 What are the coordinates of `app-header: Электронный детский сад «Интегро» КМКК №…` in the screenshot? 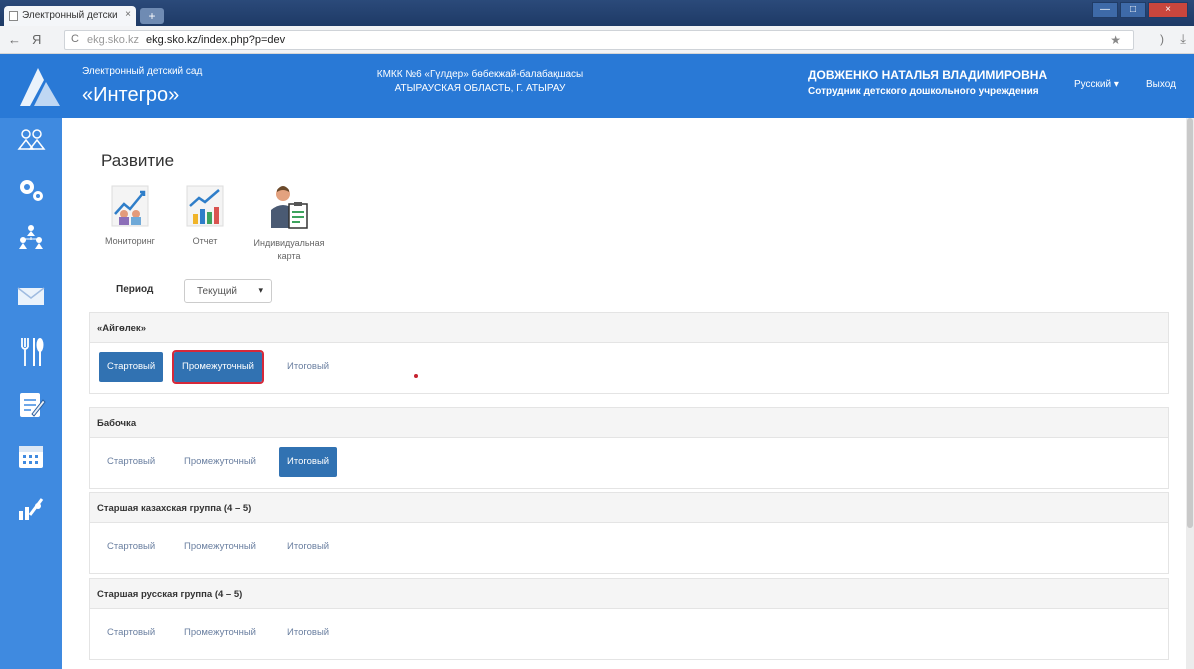 It's located at (597, 86).